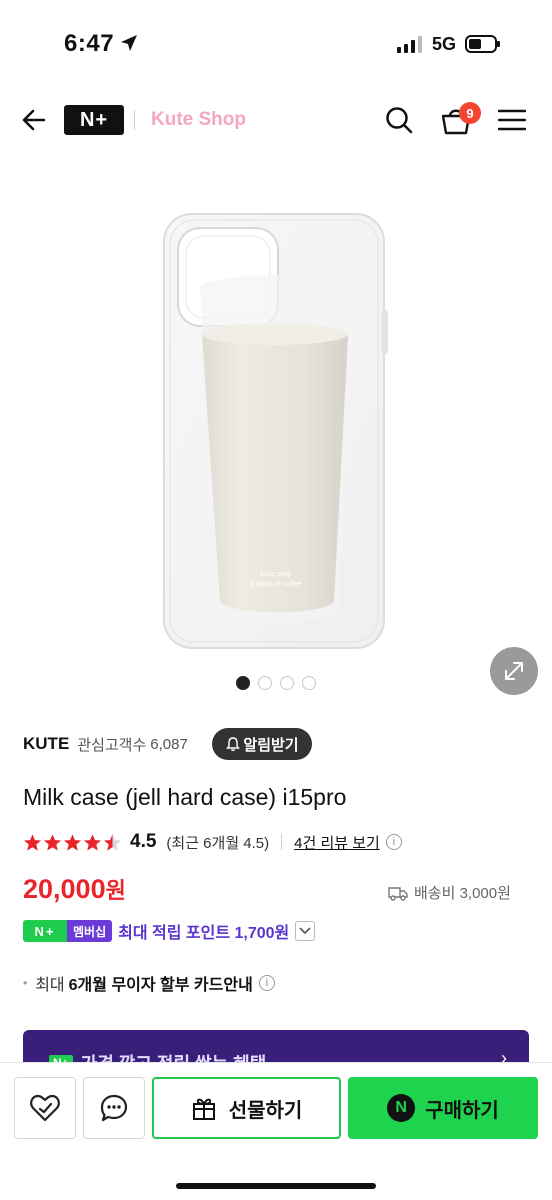 This screenshot has width=552, height=1200. Describe the element at coordinates (112, 745) in the screenshot. I see `followers-label: 관심고객수` at that location.